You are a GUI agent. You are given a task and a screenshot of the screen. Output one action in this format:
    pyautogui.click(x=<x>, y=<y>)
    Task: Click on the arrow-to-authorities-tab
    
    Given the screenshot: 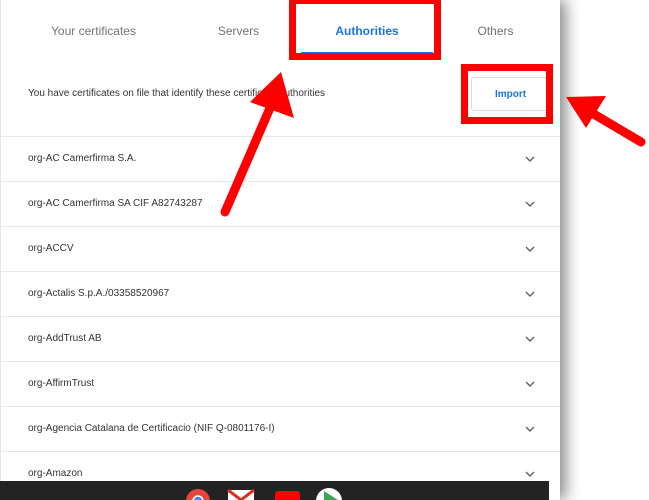 What is the action you would take?
    pyautogui.click(x=257, y=144)
    